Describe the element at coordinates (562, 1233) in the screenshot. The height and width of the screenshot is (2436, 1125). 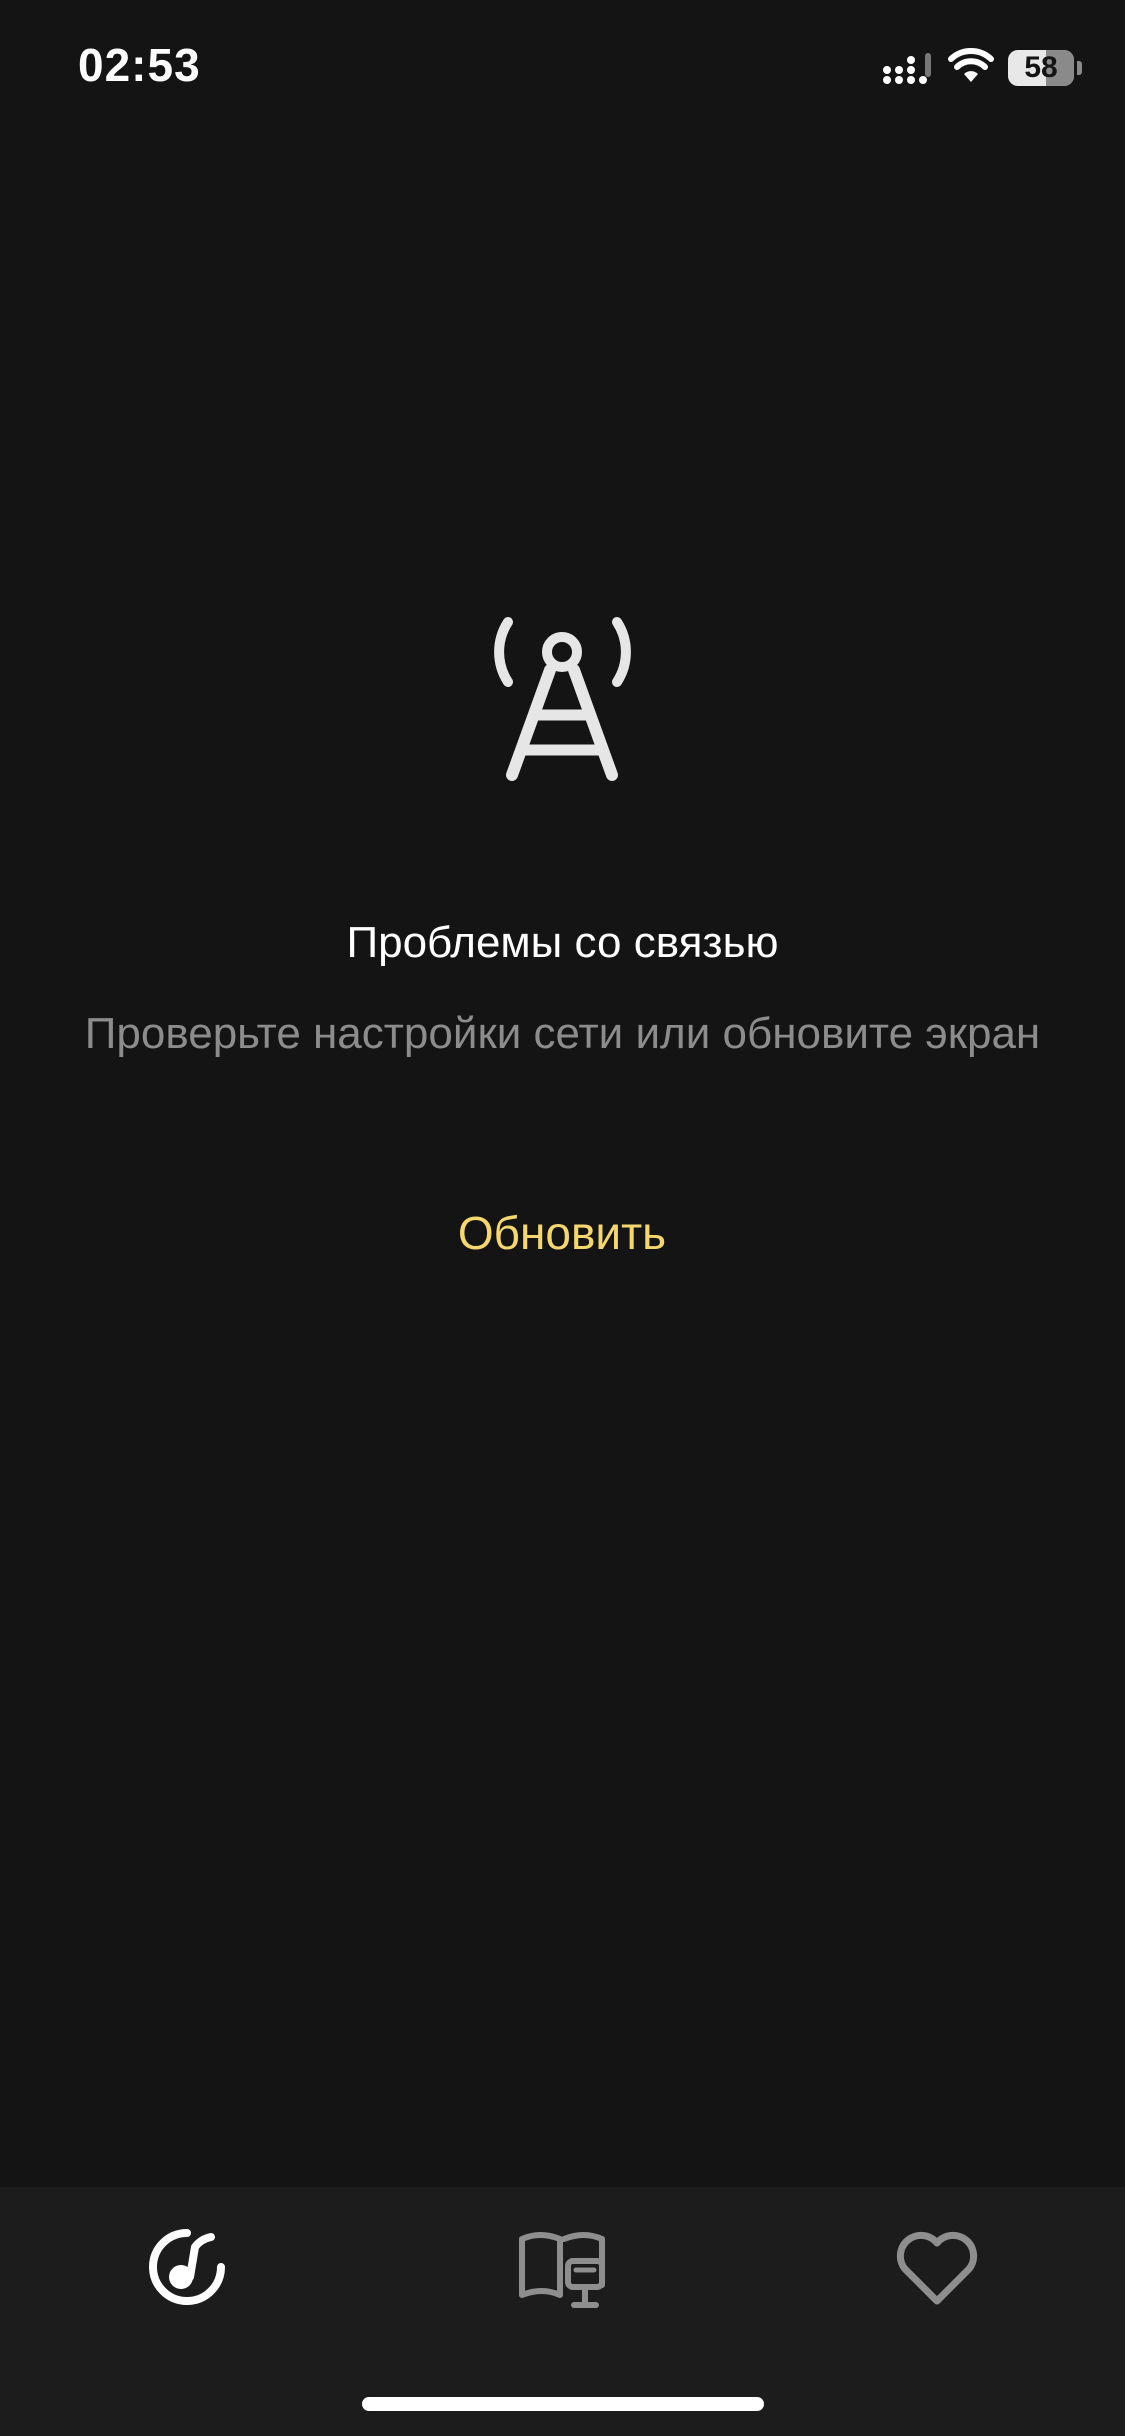
I see `refresh-button: Обновить` at that location.